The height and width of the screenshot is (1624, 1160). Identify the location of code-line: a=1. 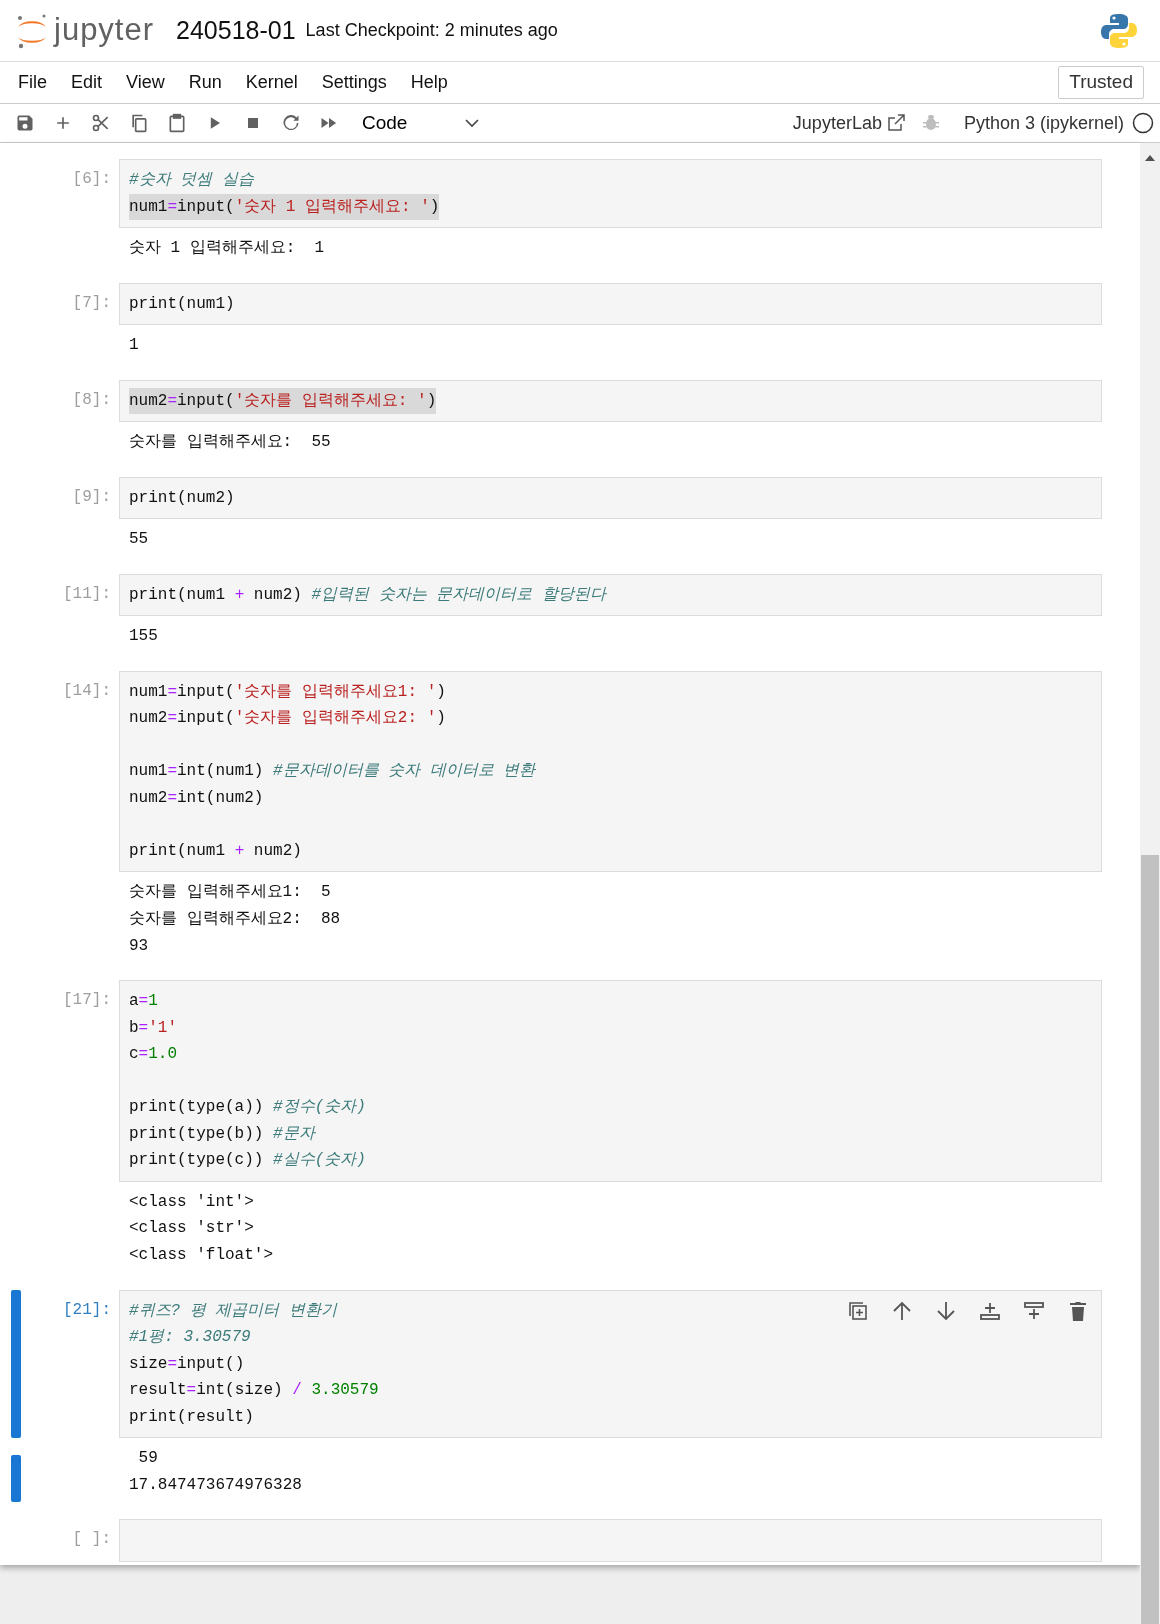
(143, 1002).